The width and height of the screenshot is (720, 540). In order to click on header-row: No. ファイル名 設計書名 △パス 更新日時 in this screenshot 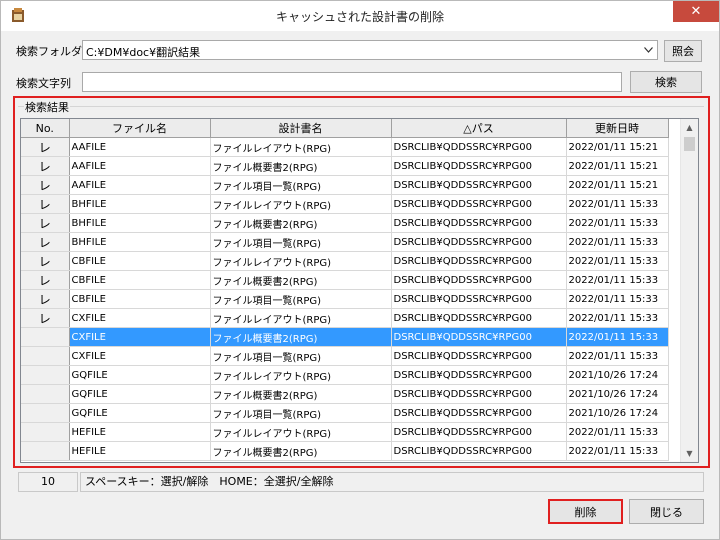, I will do `click(345, 128)`.